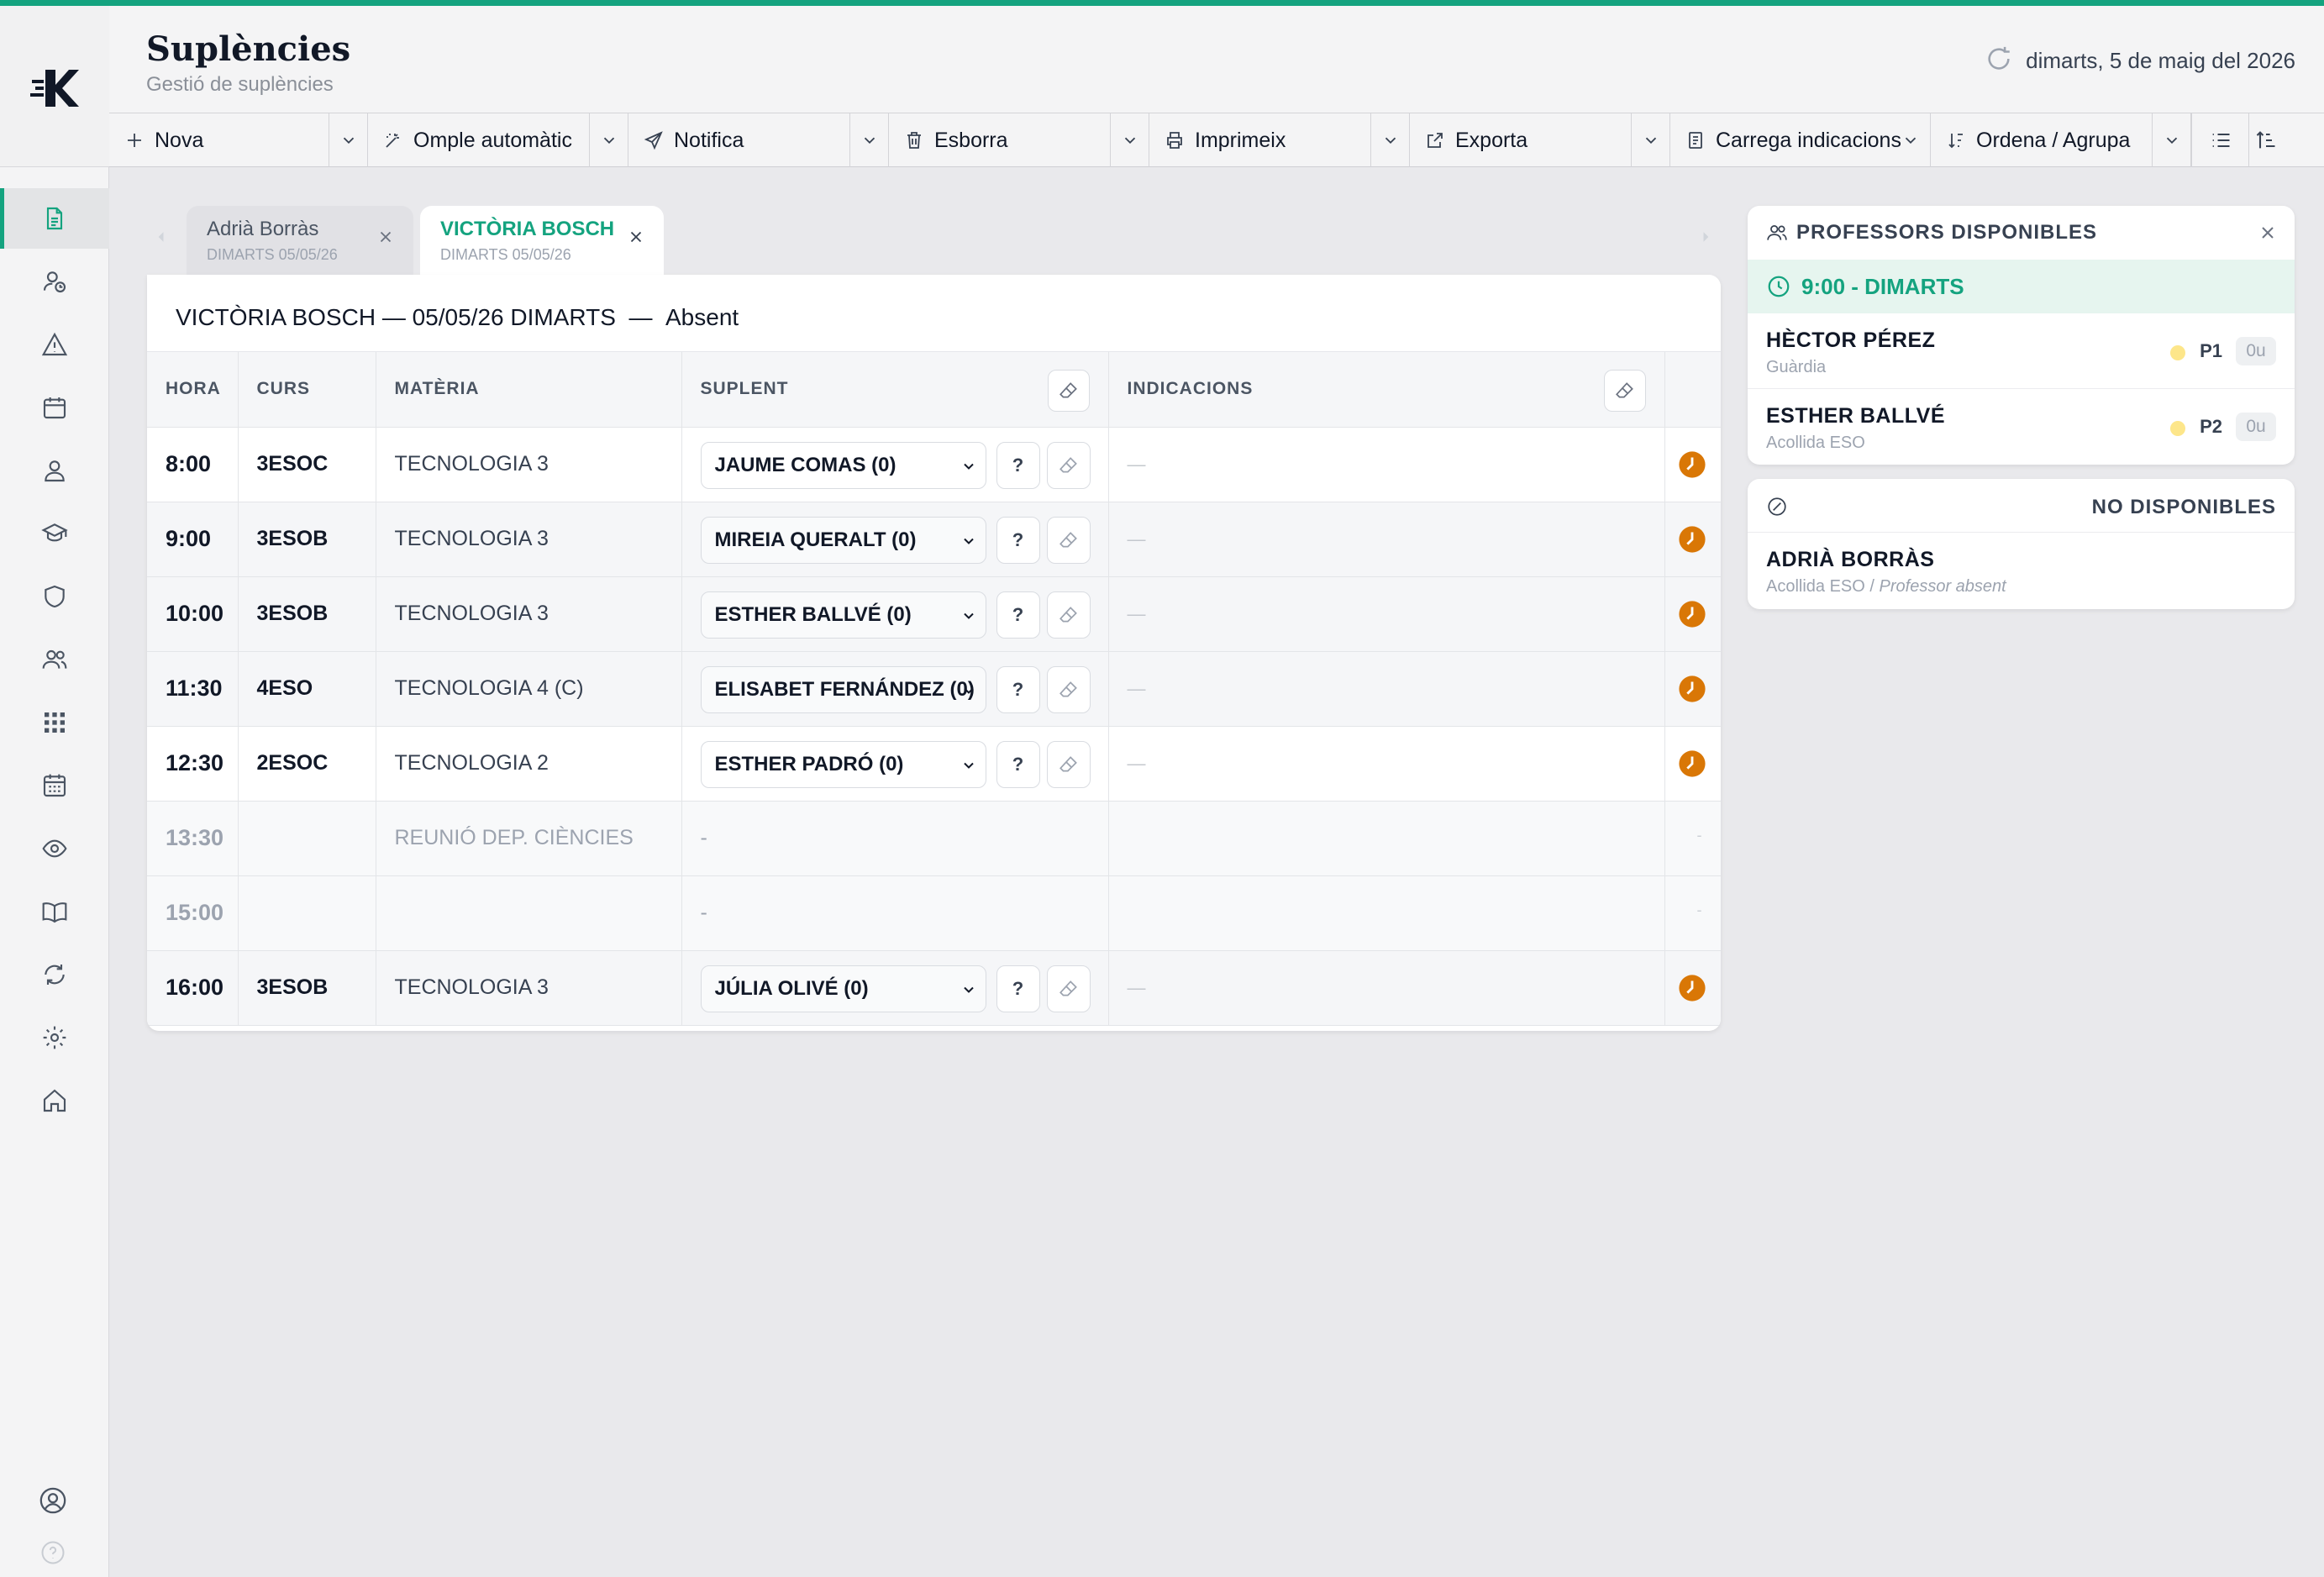 The image size is (2324, 1577). I want to click on tab-adria-borras: Adrià Borràs DIMARTS 05/05/26, so click(300, 240).